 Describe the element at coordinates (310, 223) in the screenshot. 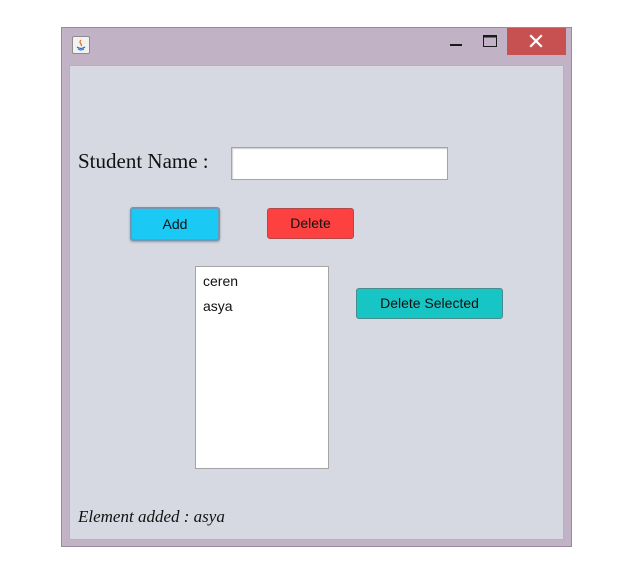

I see `delete-button: Delete` at that location.